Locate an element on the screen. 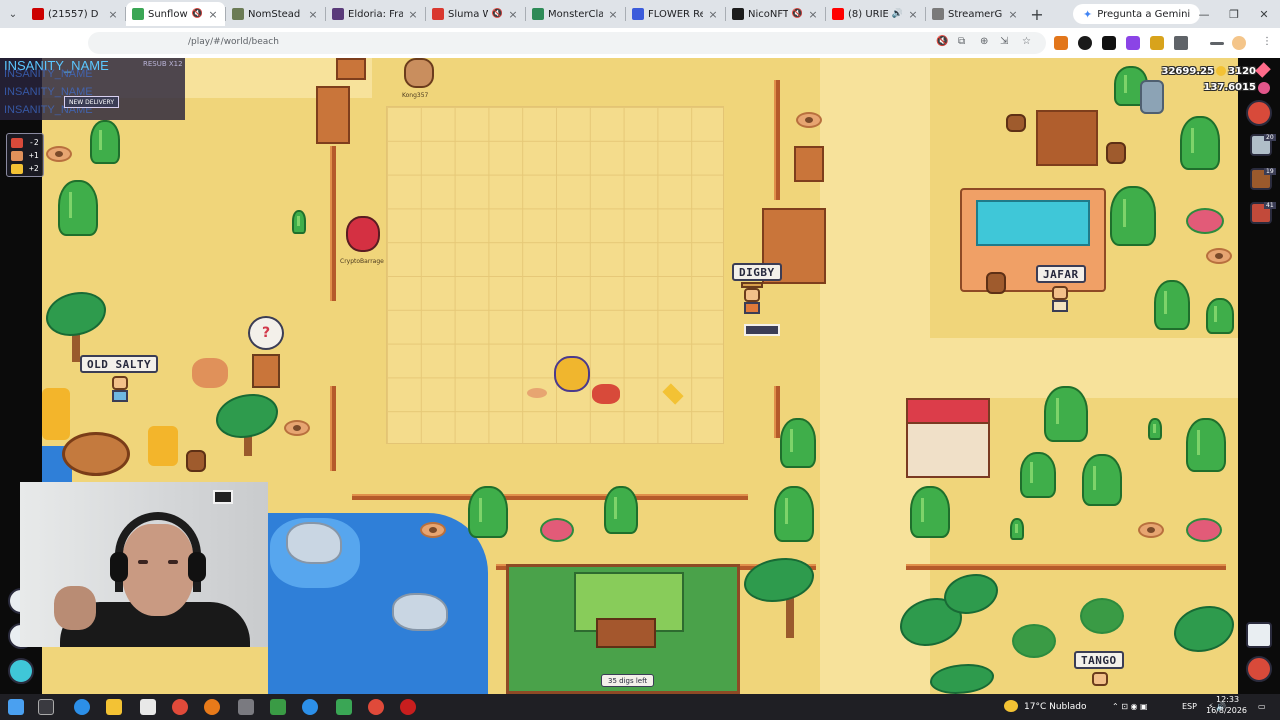 The width and height of the screenshot is (1280, 720). quest-npc is located at coordinates (266, 371).